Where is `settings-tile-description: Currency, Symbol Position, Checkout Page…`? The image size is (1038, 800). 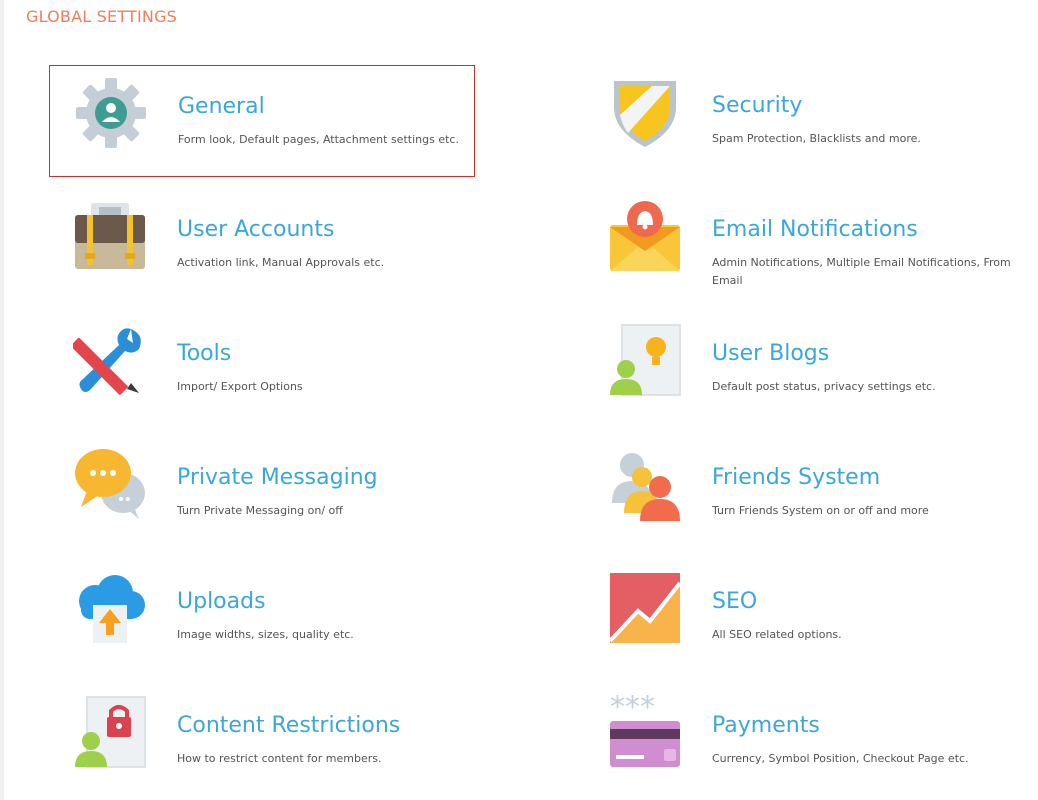
settings-tile-description: Currency, Symbol Position, Checkout Page… is located at coordinates (840, 758).